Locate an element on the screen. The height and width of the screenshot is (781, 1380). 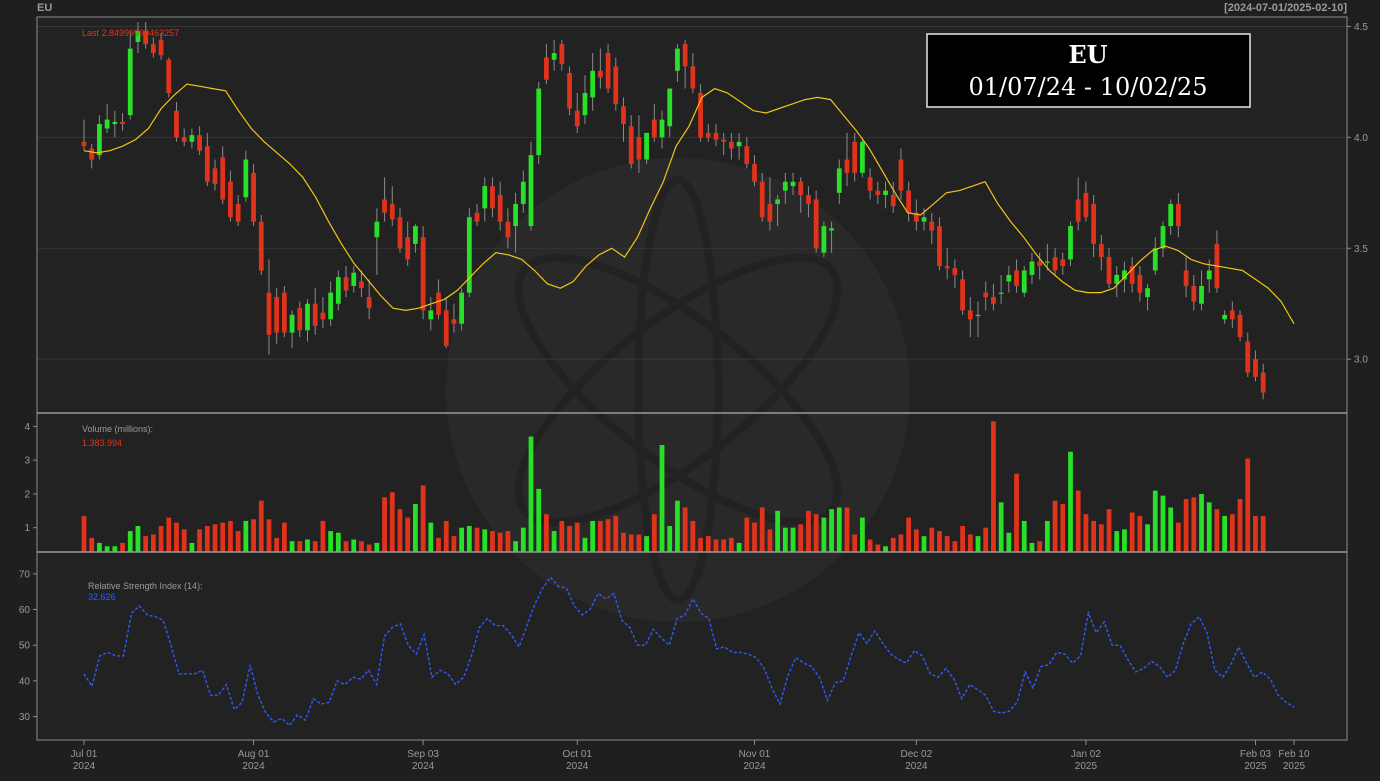
x-tick-year-label: 2024 is located at coordinates (423, 766).